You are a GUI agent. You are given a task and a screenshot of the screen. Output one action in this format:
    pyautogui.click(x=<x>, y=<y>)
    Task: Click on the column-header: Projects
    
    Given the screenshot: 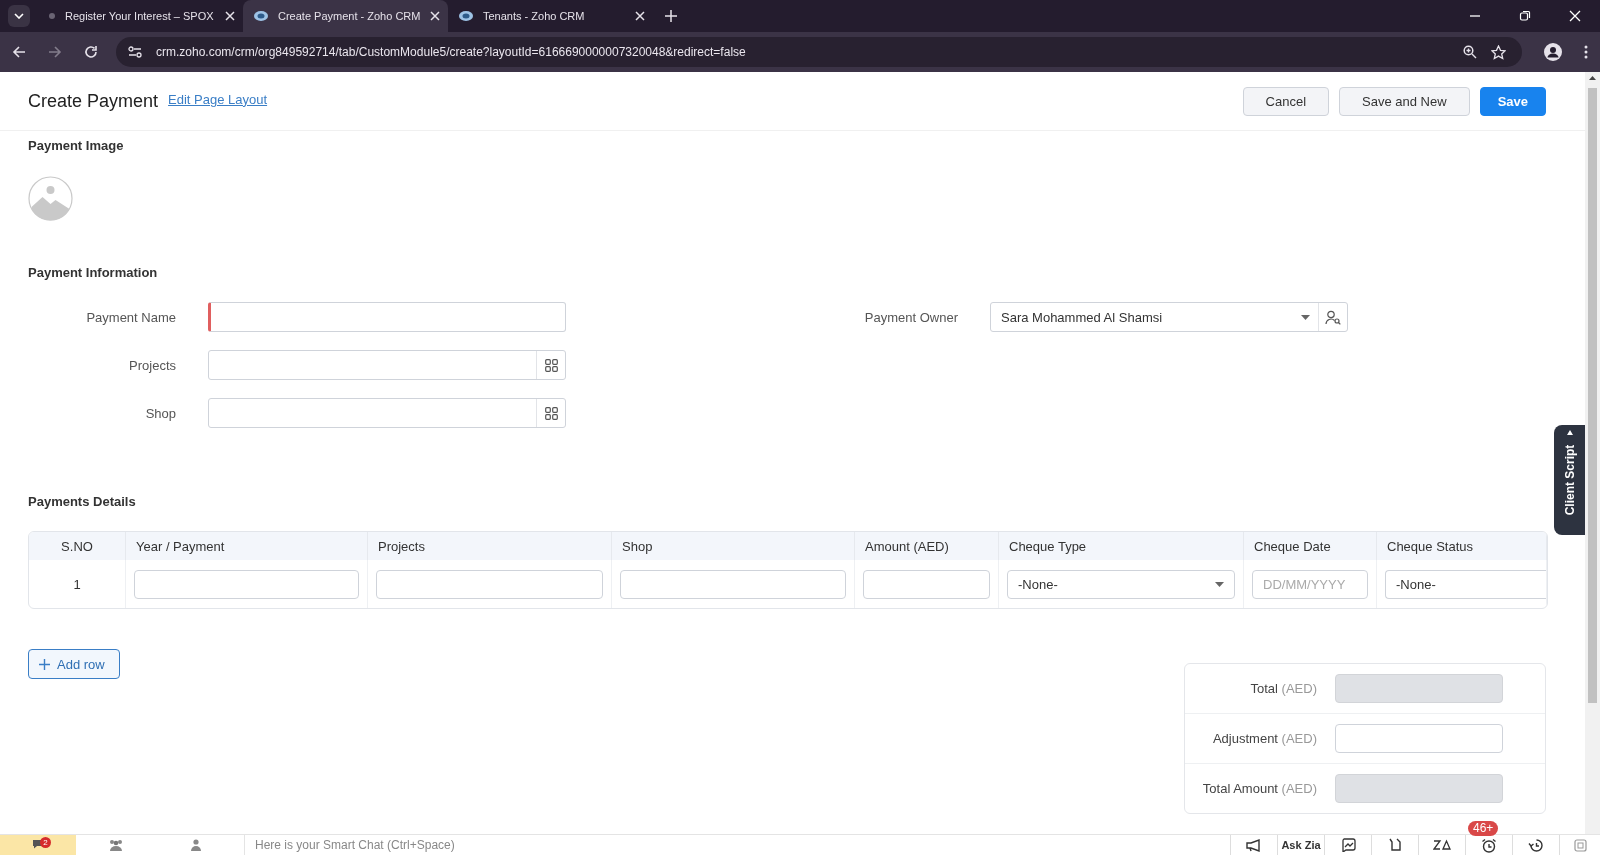 What is the action you would take?
    pyautogui.click(x=490, y=546)
    